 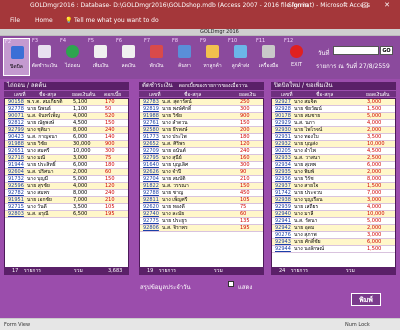 What do you see at coordinates (201, 186) in the screenshot?
I see `table-row: 91822 น.ส. วรรณา 150` at bounding box center [201, 186].